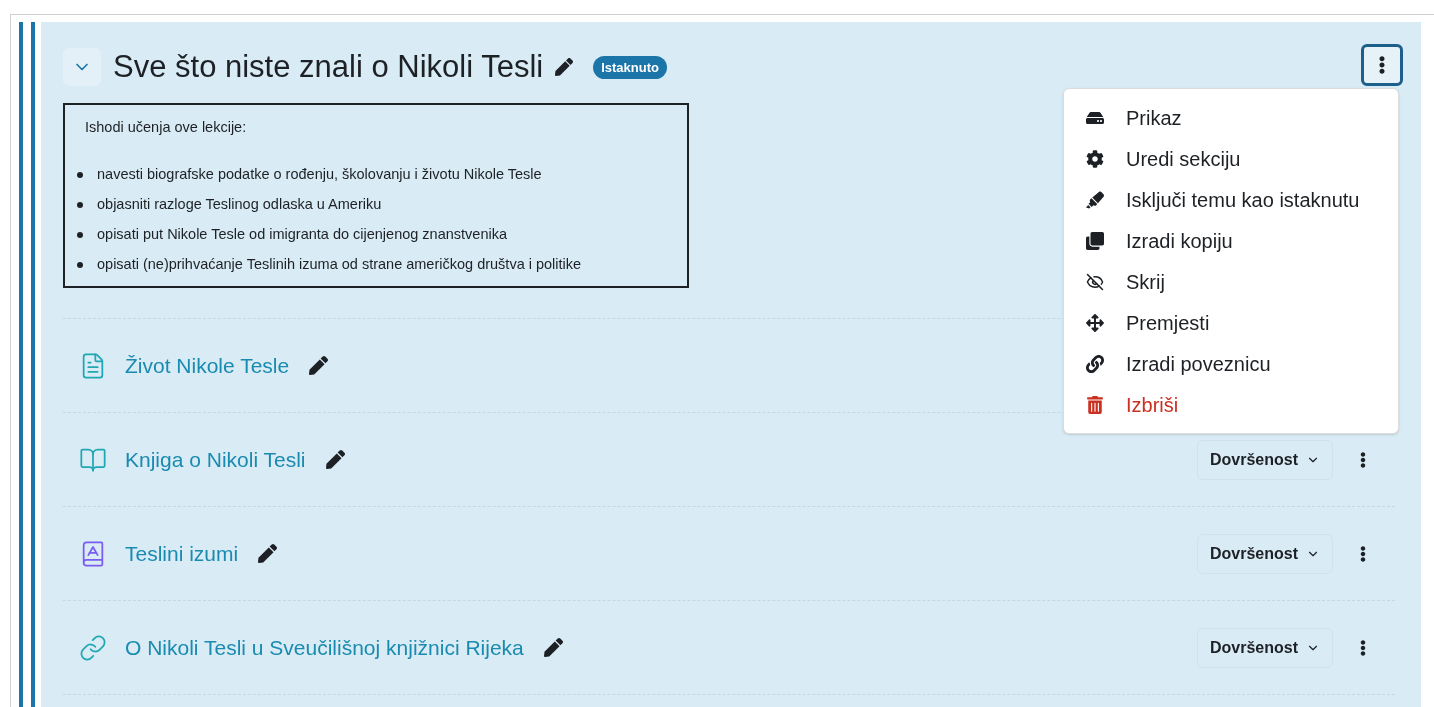 The height and width of the screenshot is (707, 1434). What do you see at coordinates (630, 67) in the screenshot?
I see `featured-badge: Istaknuto` at bounding box center [630, 67].